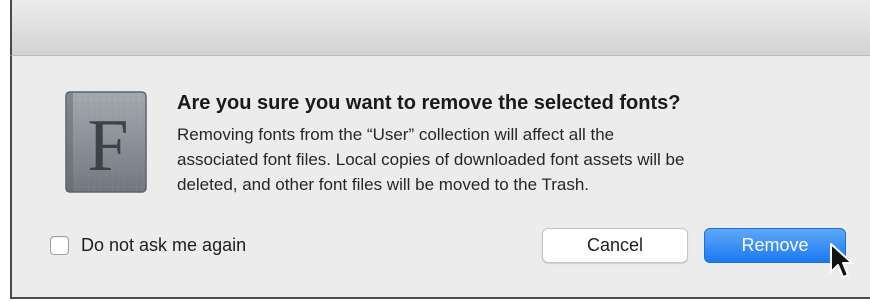  I want to click on do-not-ask-again-option: Do not ask me again, so click(148, 245).